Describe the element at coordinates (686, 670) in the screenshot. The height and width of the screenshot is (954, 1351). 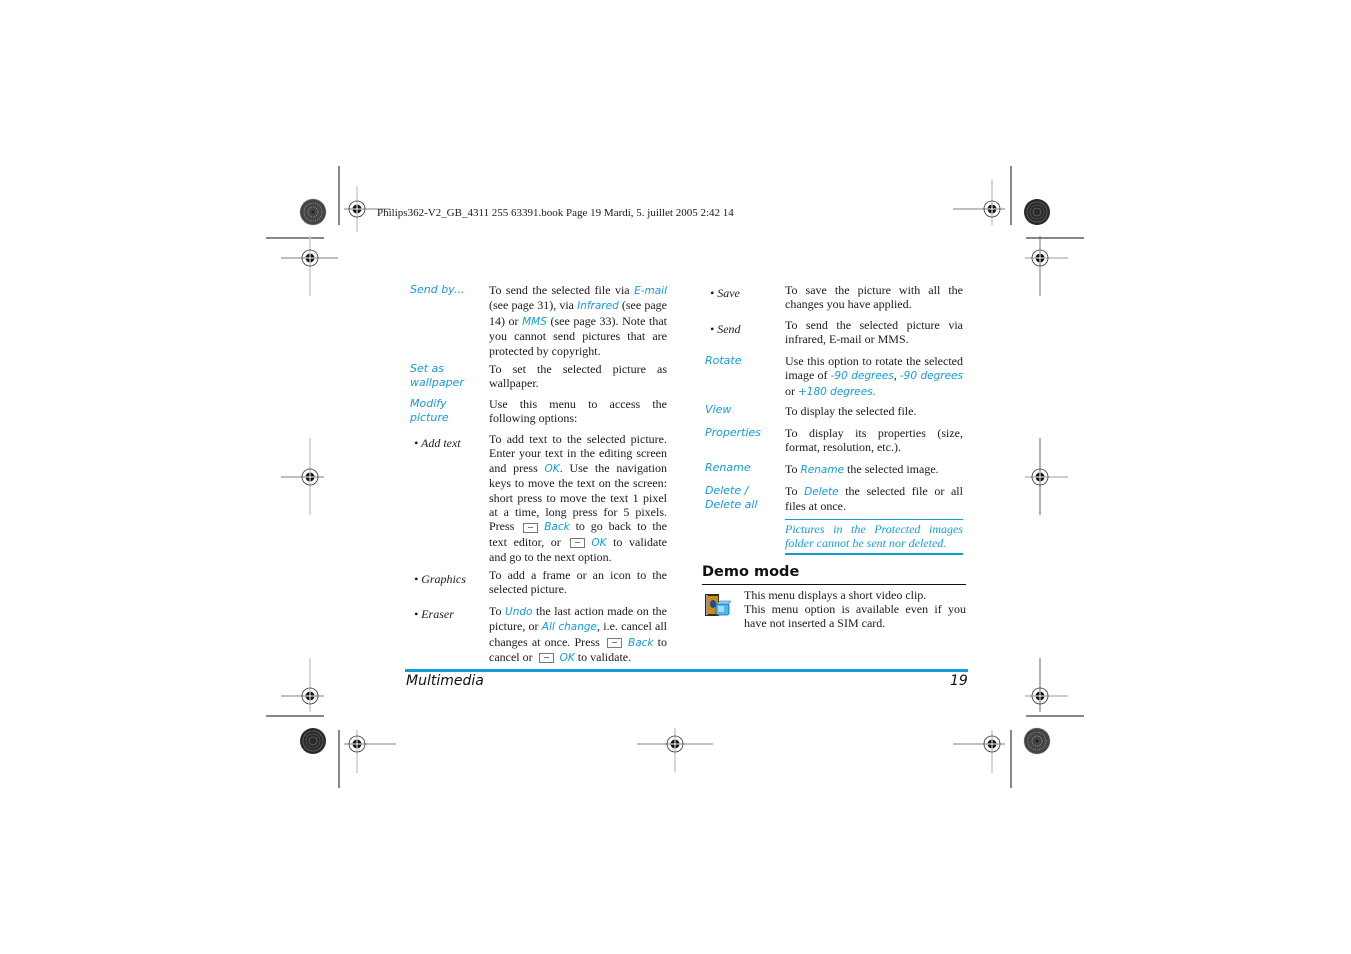
I see `footer-rule` at that location.